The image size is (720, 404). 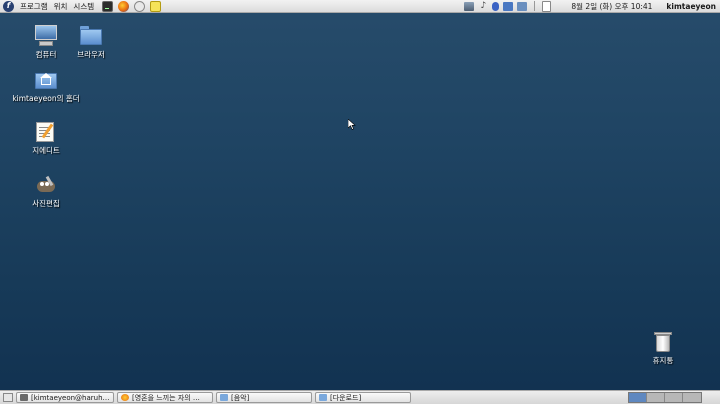 What do you see at coordinates (8, 397) in the screenshot?
I see `show-desktop-button` at bounding box center [8, 397].